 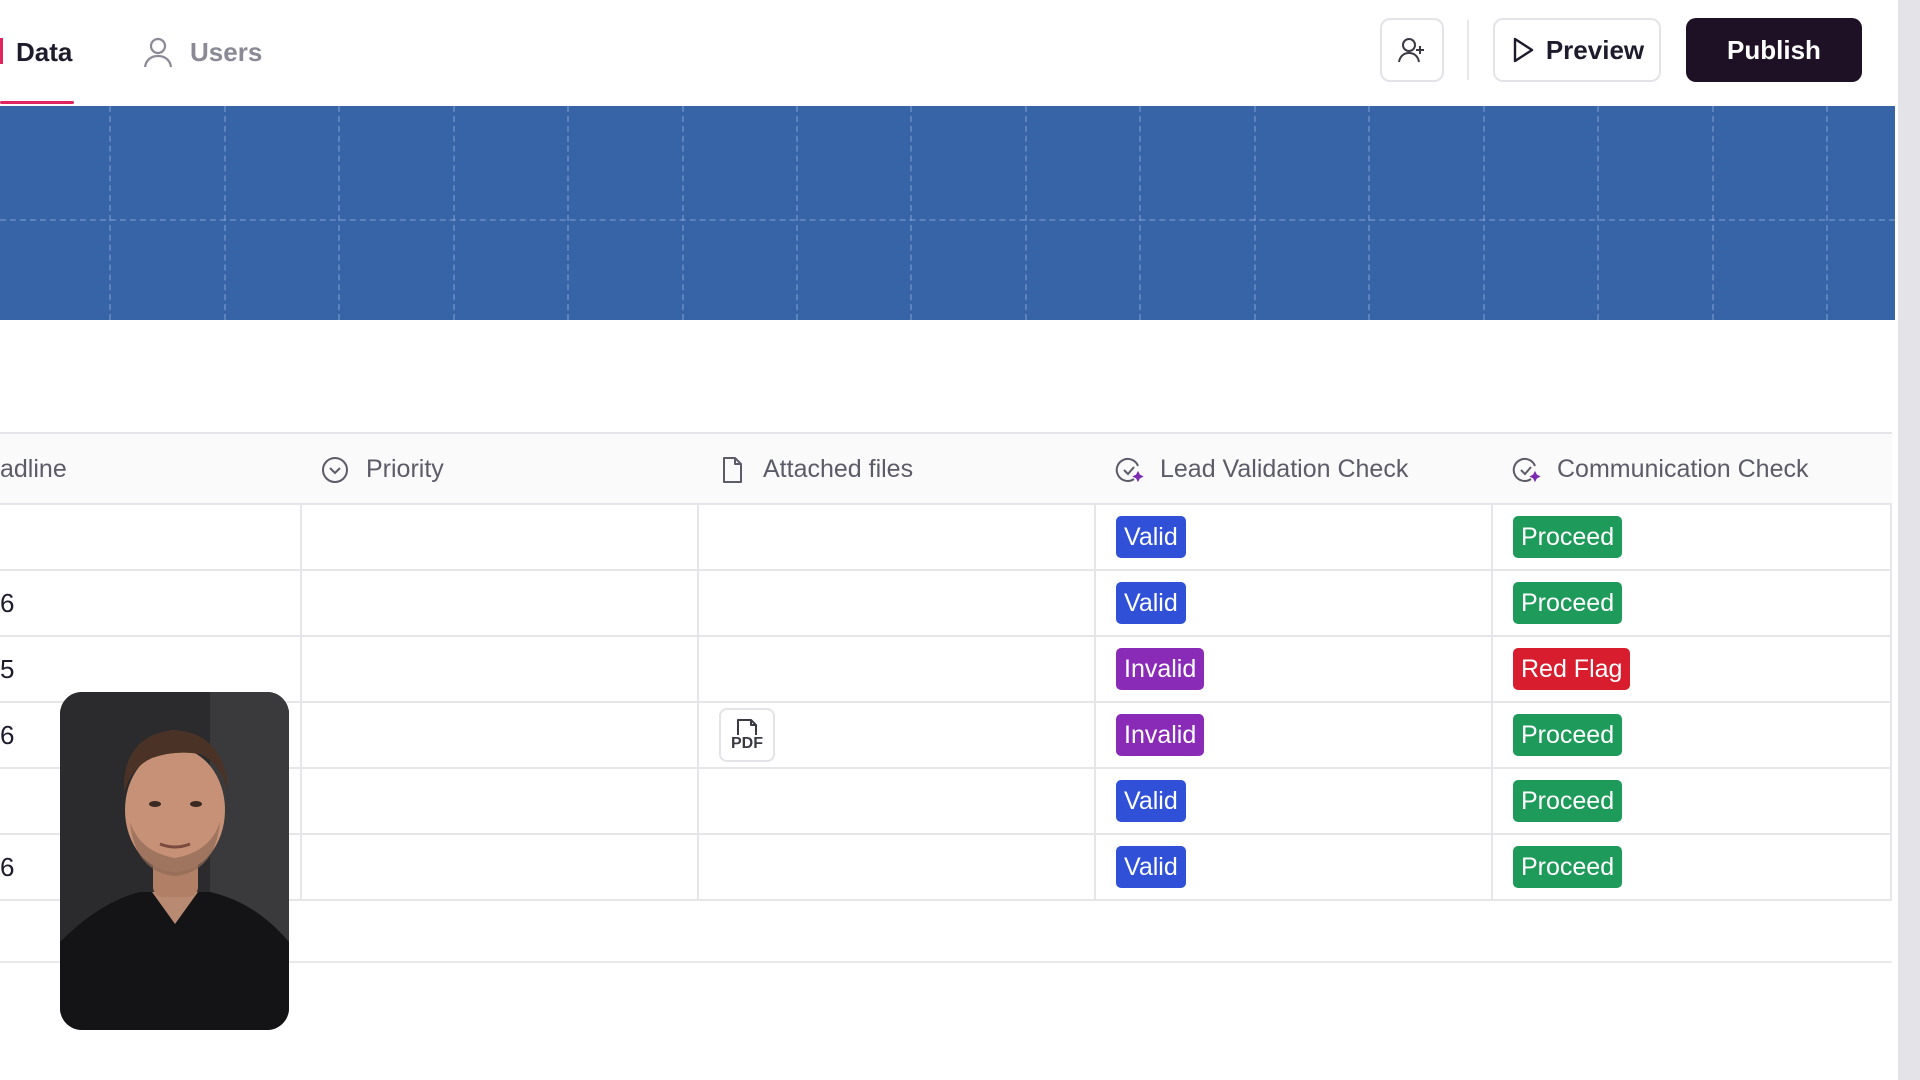 I want to click on tab-data-label: Data, so click(x=44, y=51).